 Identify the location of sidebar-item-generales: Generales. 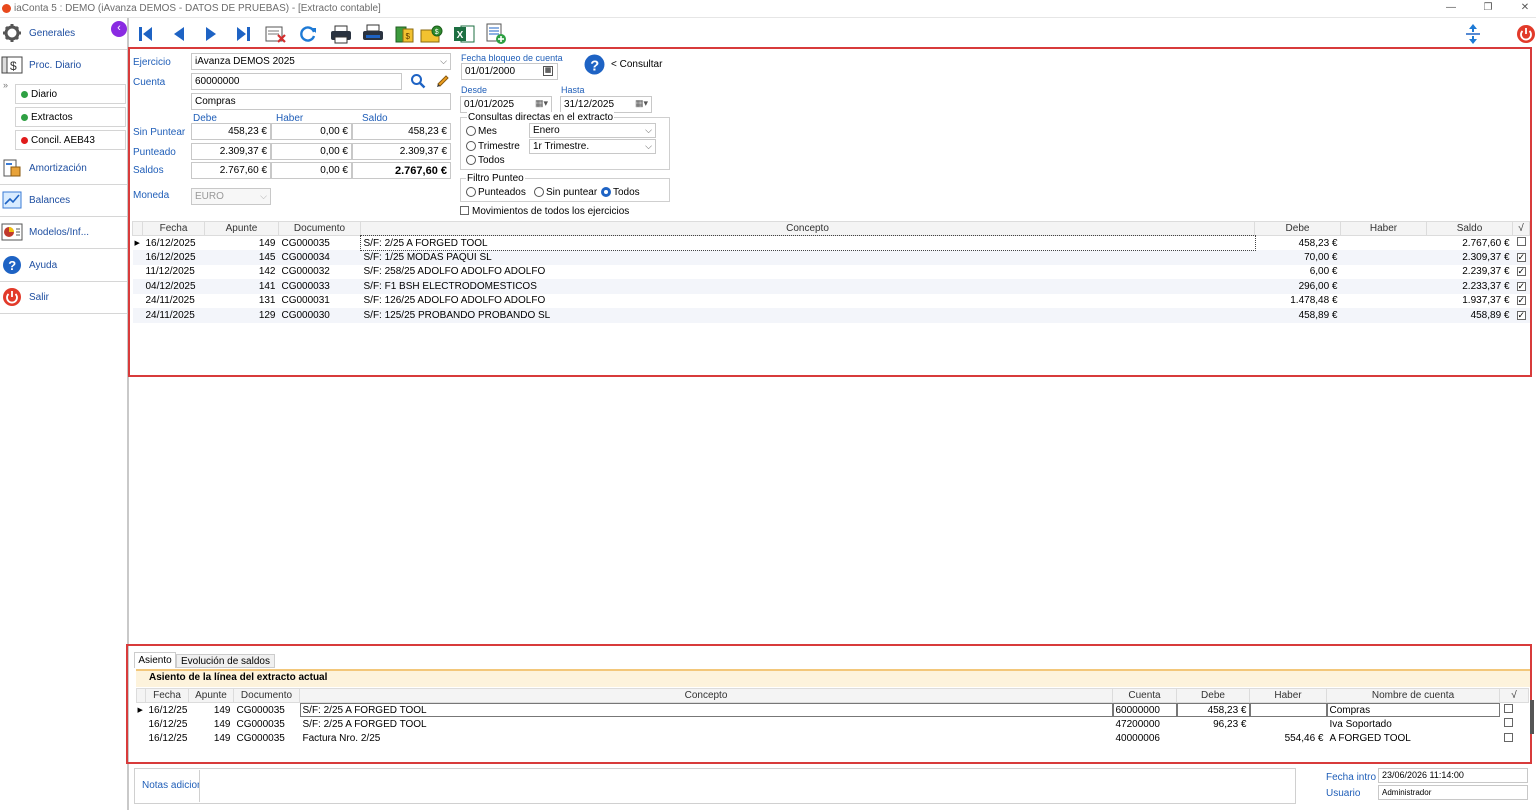
(63, 33).